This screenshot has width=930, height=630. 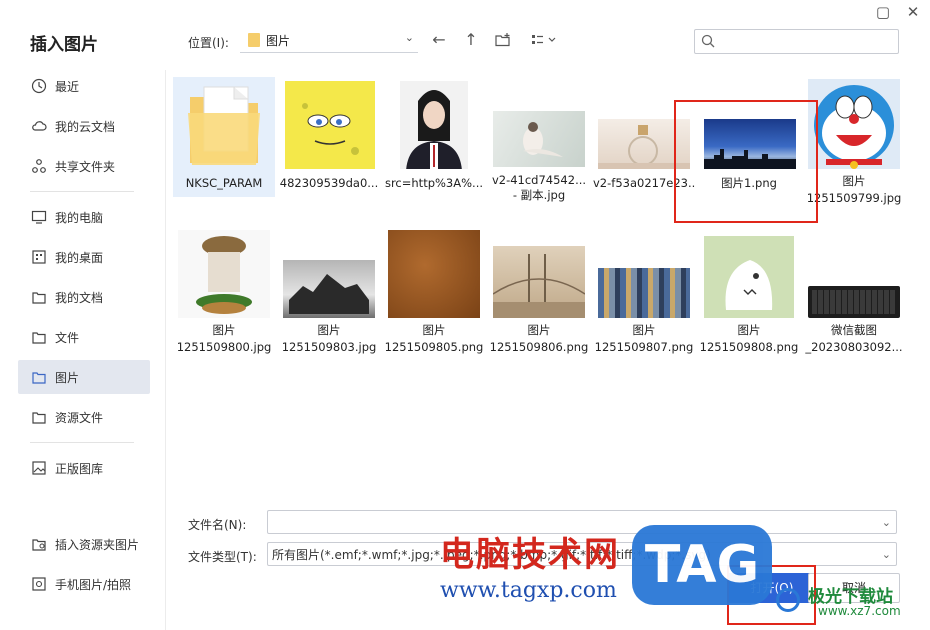 What do you see at coordinates (84, 86) in the screenshot?
I see `sidebar-item-recent: 最近` at bounding box center [84, 86].